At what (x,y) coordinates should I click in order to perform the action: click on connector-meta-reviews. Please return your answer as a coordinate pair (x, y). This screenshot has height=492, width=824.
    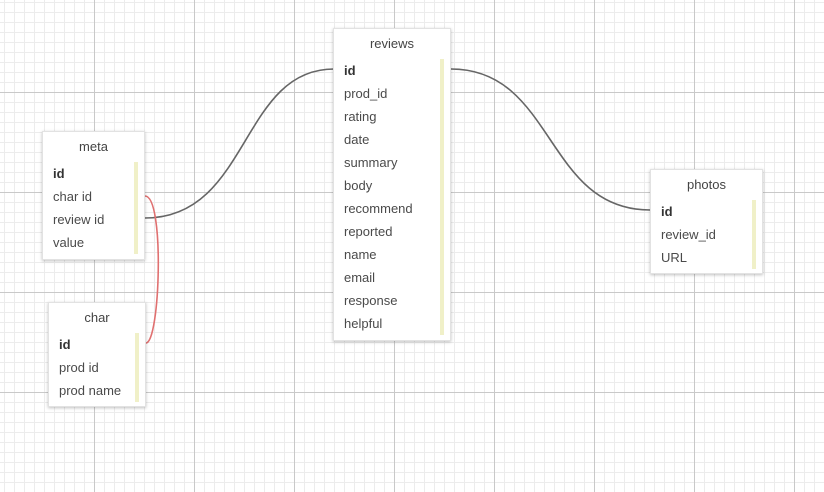
    Looking at the image, I should click on (239, 143).